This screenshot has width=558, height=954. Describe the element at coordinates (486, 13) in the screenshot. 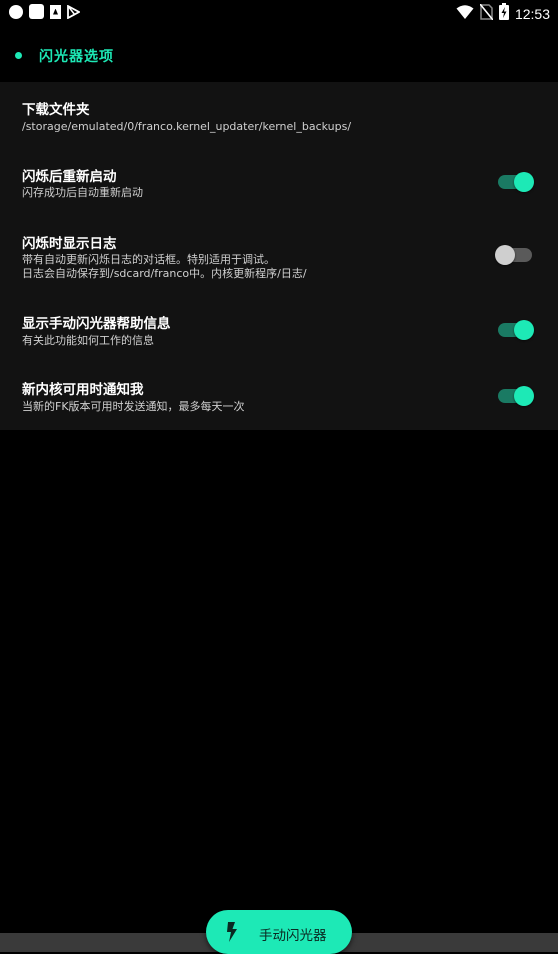

I see `no-sim-icon` at that location.